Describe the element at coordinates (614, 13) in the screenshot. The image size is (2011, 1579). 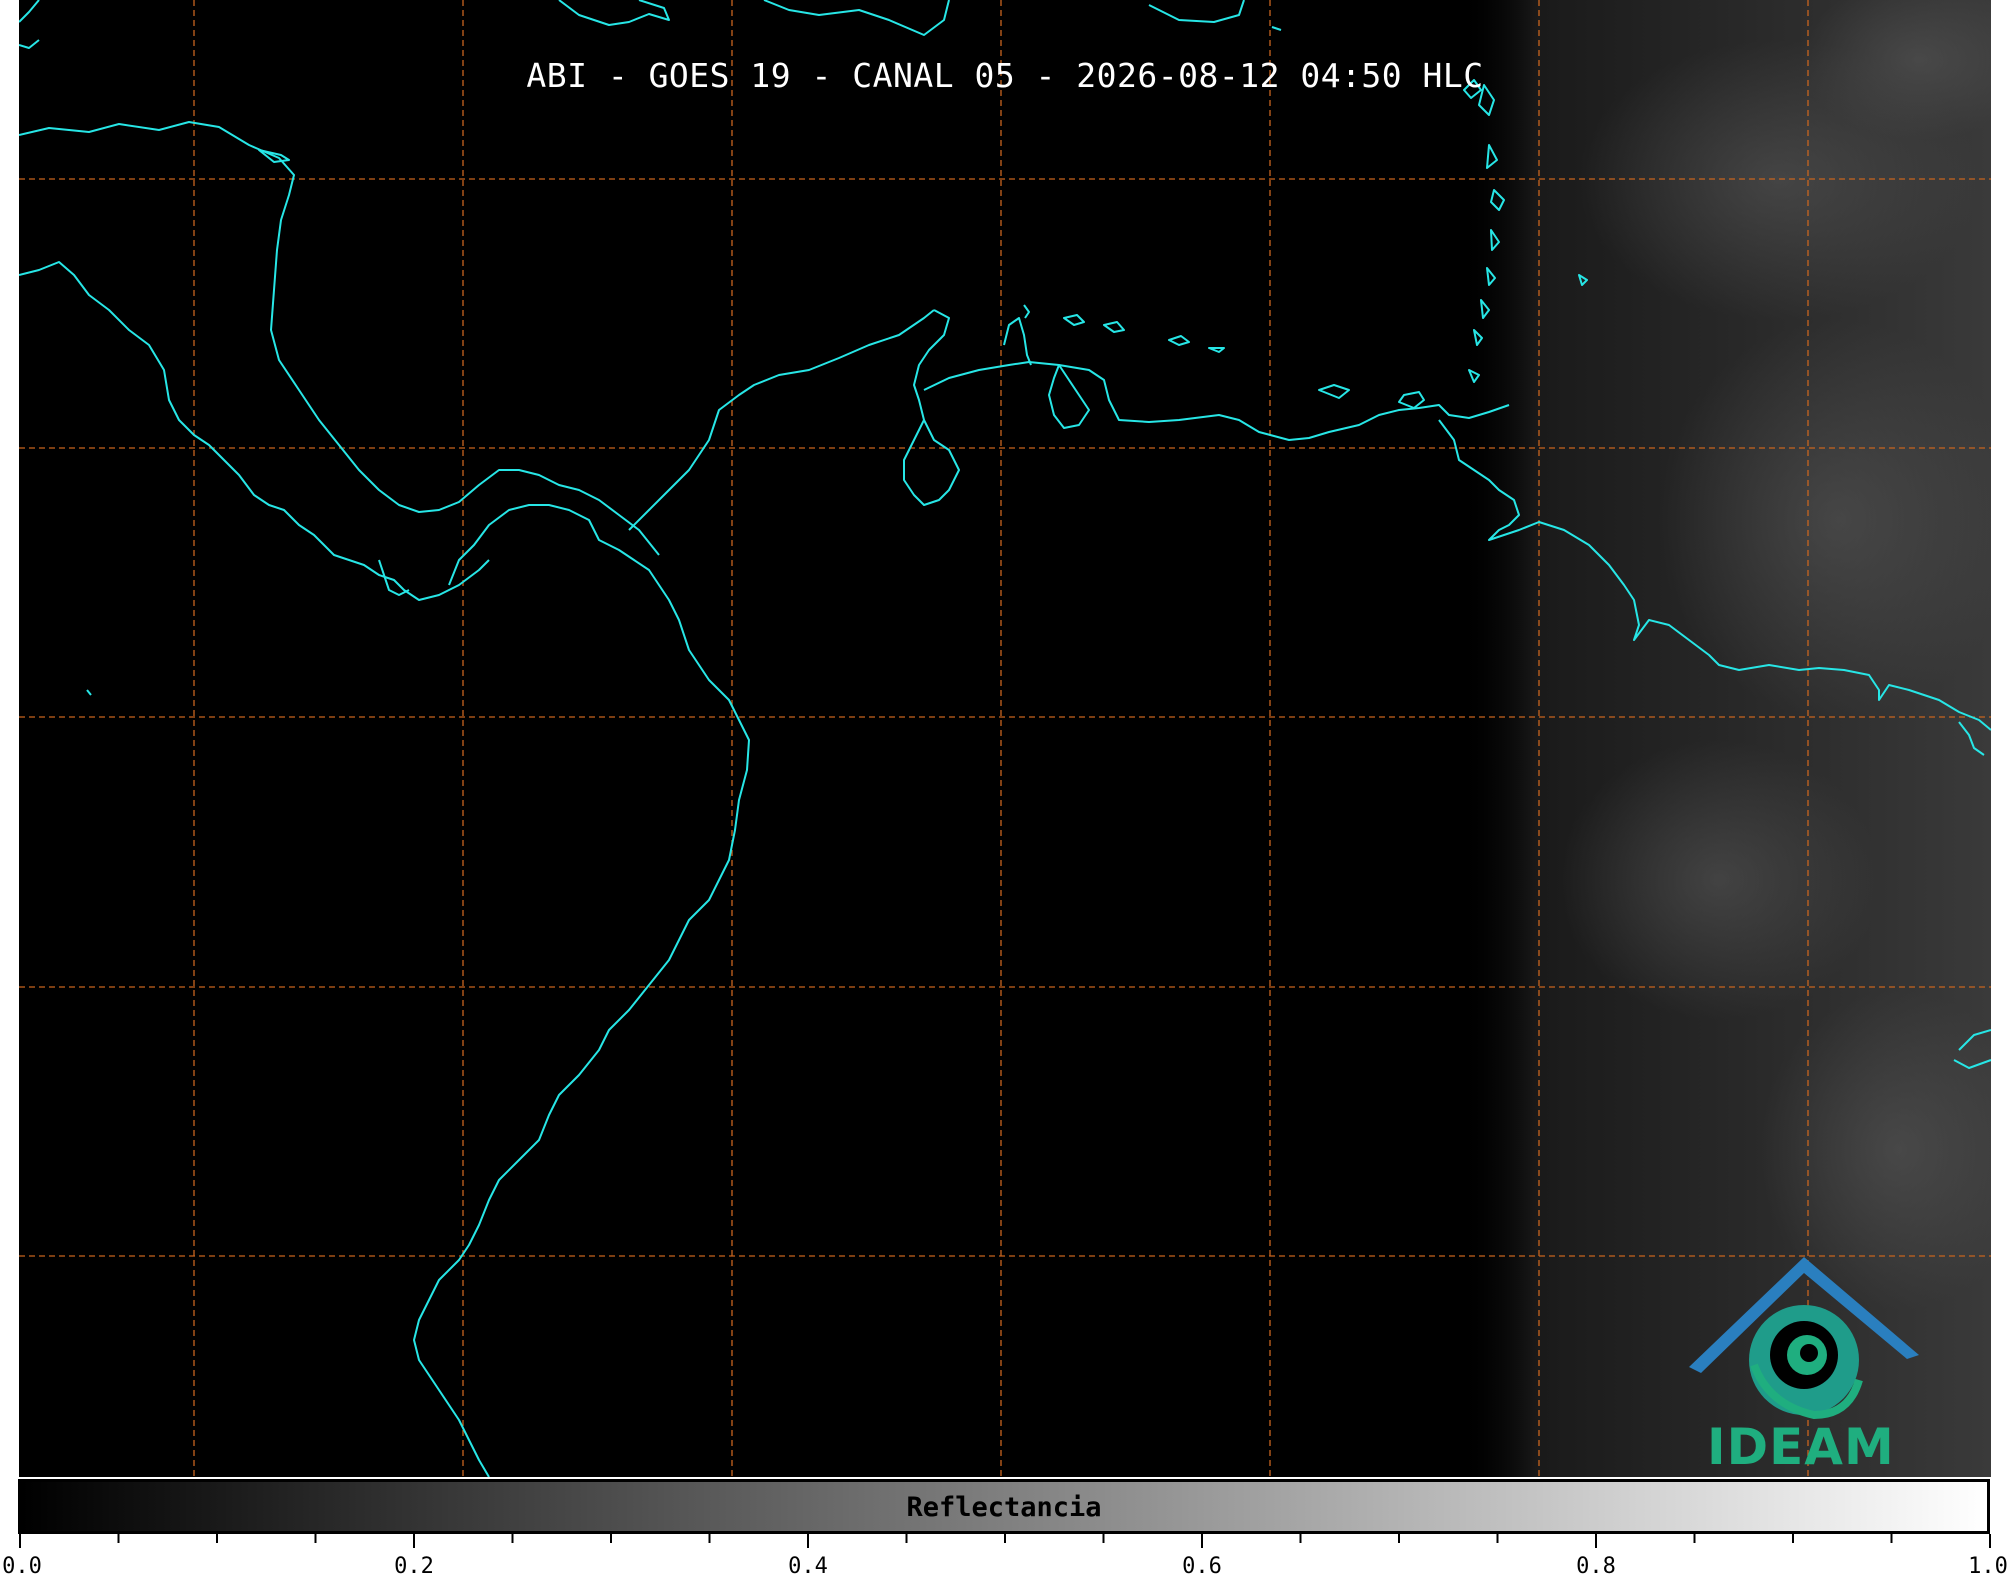
I see `coastline-cuba` at that location.